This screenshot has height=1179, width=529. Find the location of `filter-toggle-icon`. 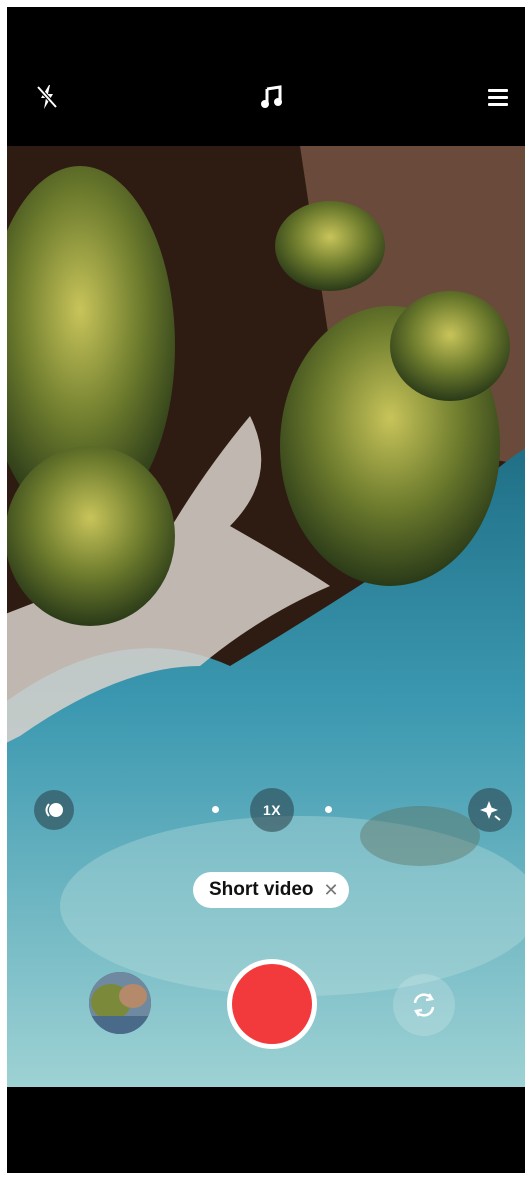

filter-toggle-icon is located at coordinates (54, 810).